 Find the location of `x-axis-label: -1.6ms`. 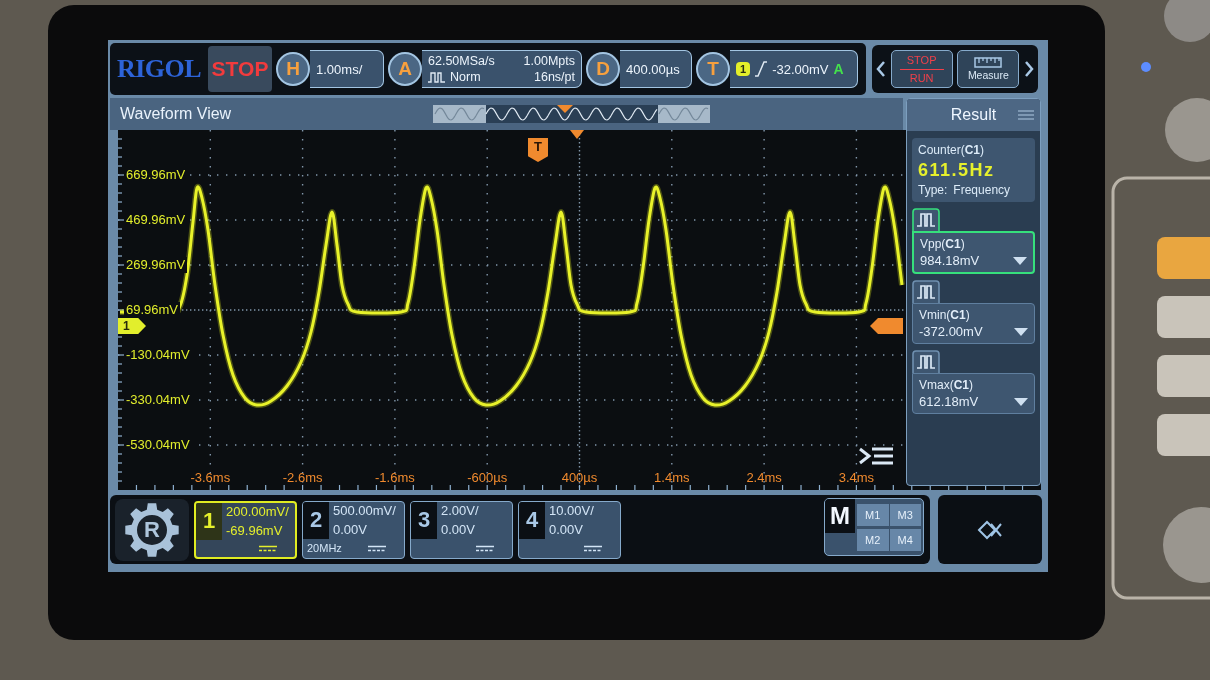

x-axis-label: -1.6ms is located at coordinates (395, 478).